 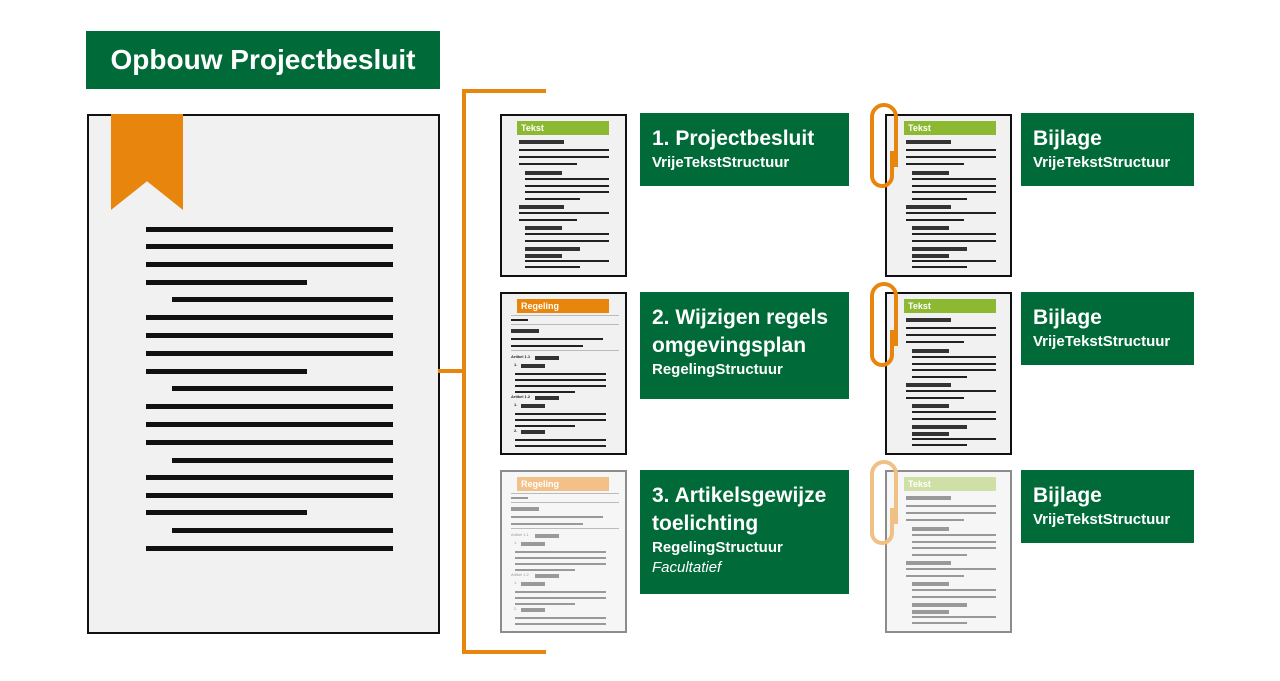 I want to click on part-structure: VrijeTekstStructuur, so click(x=721, y=162).